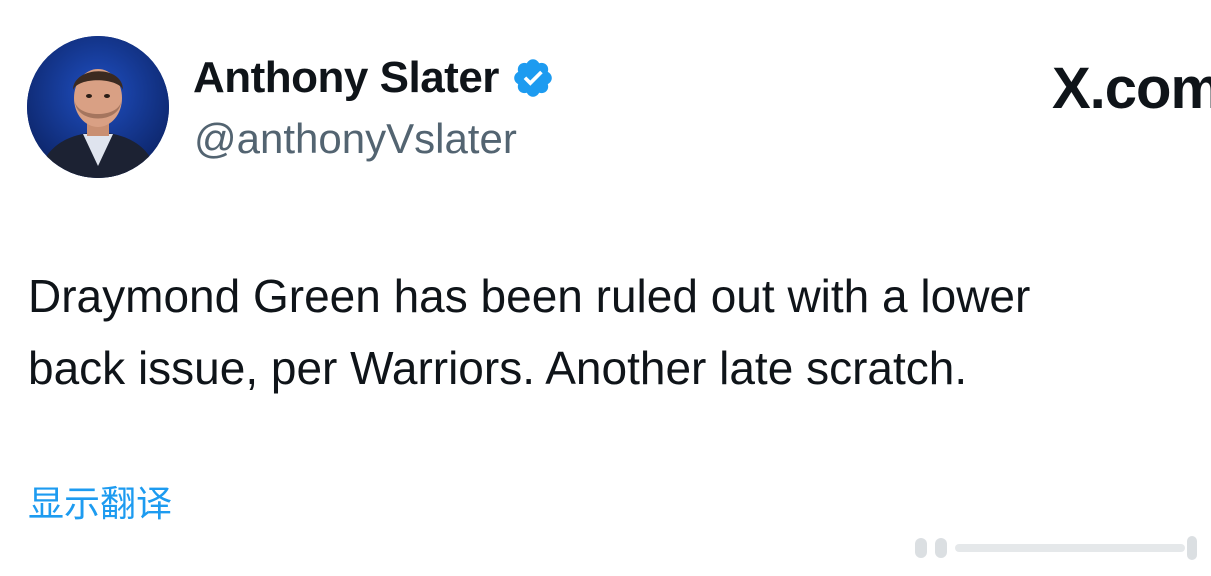 The width and height of the screenshot is (1211, 576). Describe the element at coordinates (1131, 88) in the screenshot. I see `x-com-logo: X.com` at that location.